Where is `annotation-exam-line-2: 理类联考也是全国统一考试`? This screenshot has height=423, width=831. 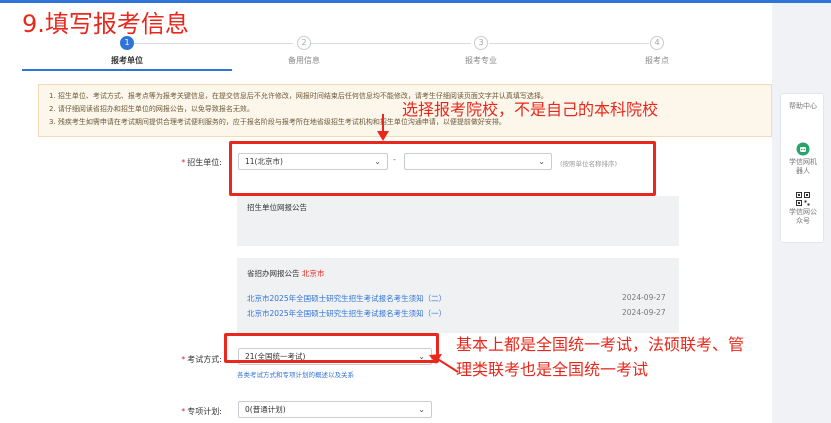
annotation-exam-line-2: 理类联考也是全国统一考试 is located at coordinates (552, 369).